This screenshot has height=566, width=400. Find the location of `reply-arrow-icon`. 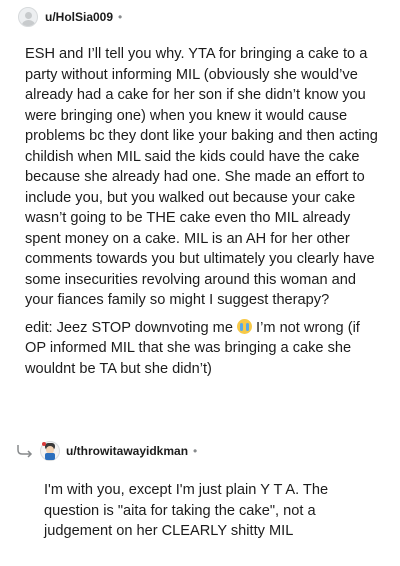

reply-arrow-icon is located at coordinates (25, 451).